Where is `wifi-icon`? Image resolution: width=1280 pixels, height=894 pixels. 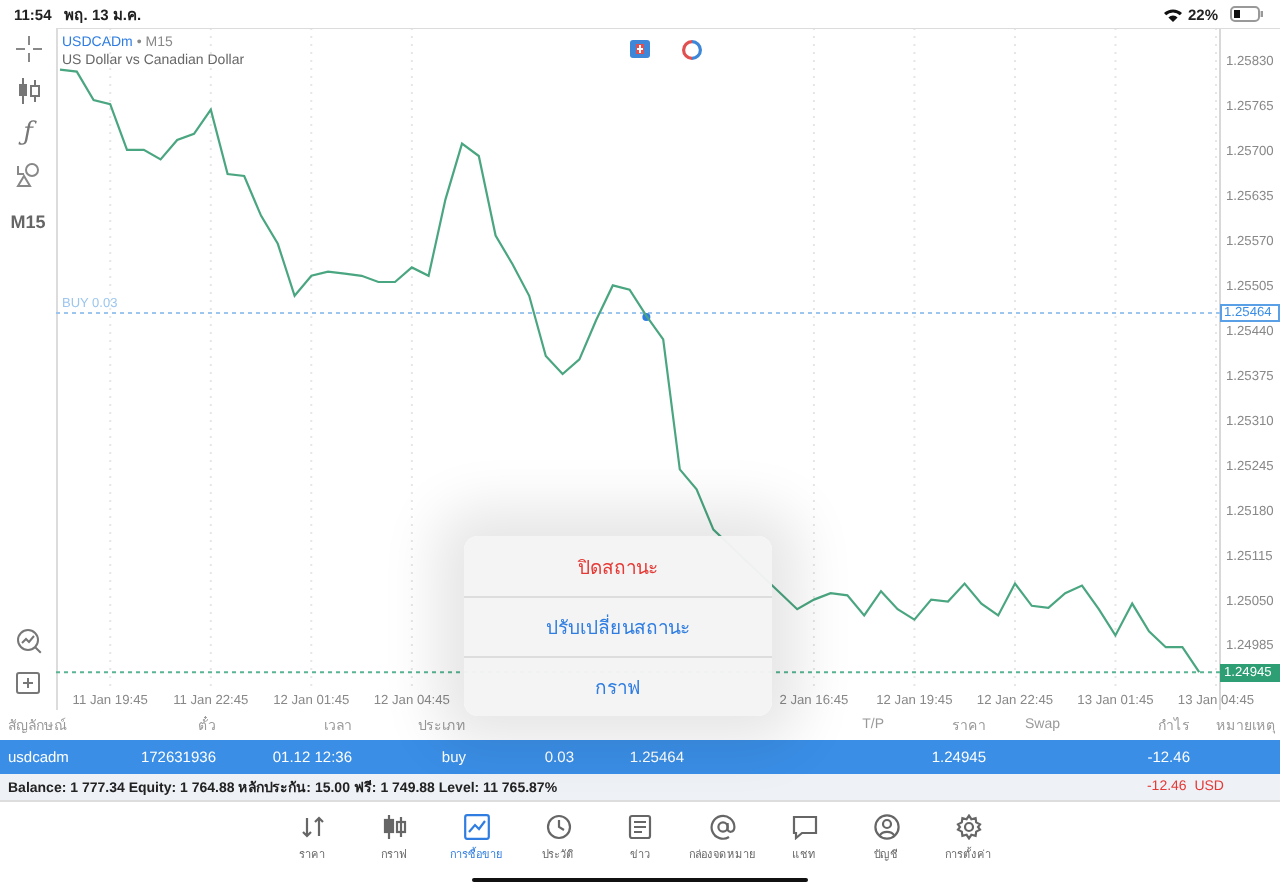
wifi-icon is located at coordinates (1172, 14).